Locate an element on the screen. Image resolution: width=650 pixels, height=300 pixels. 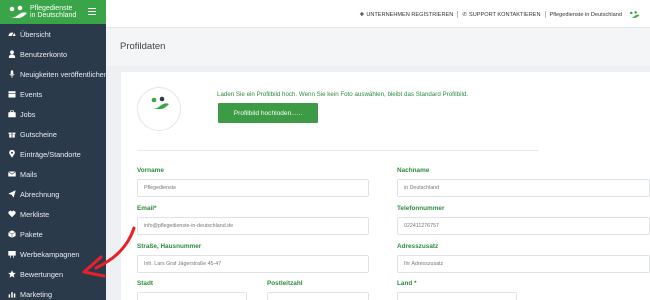
sidebar-item-eintraege: Einträge/Standorte is located at coordinates (53, 154).